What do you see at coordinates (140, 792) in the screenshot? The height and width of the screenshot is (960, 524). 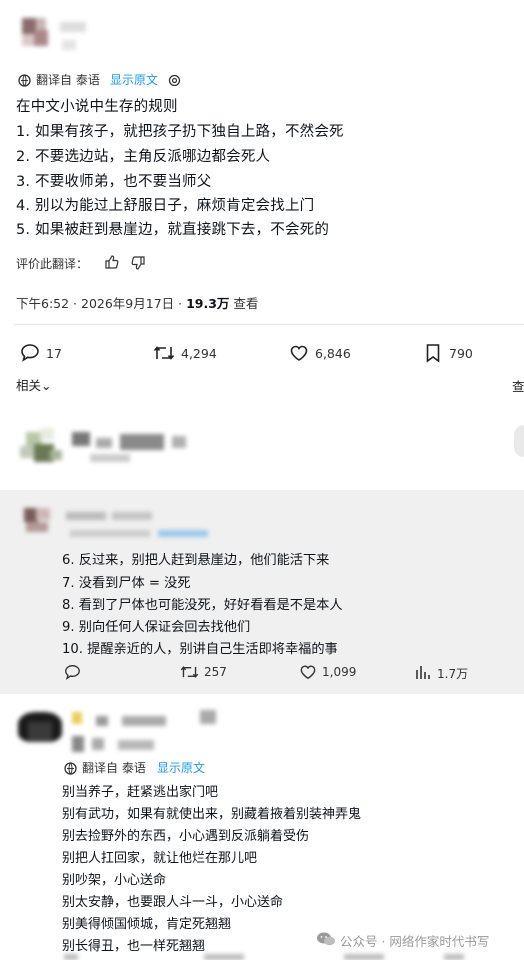 I see `tweet3-line: 别当养子，赶紧逃出家门吧` at bounding box center [140, 792].